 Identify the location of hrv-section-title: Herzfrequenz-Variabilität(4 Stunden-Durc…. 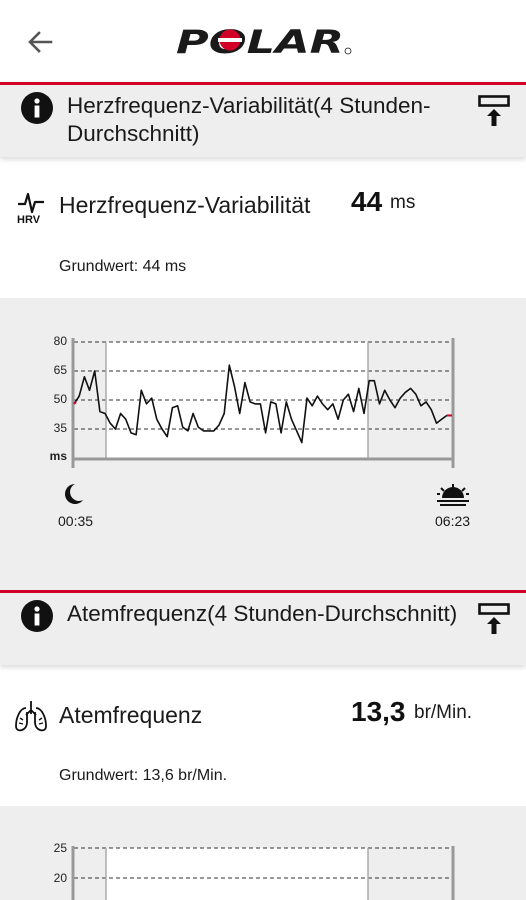
(249, 119).